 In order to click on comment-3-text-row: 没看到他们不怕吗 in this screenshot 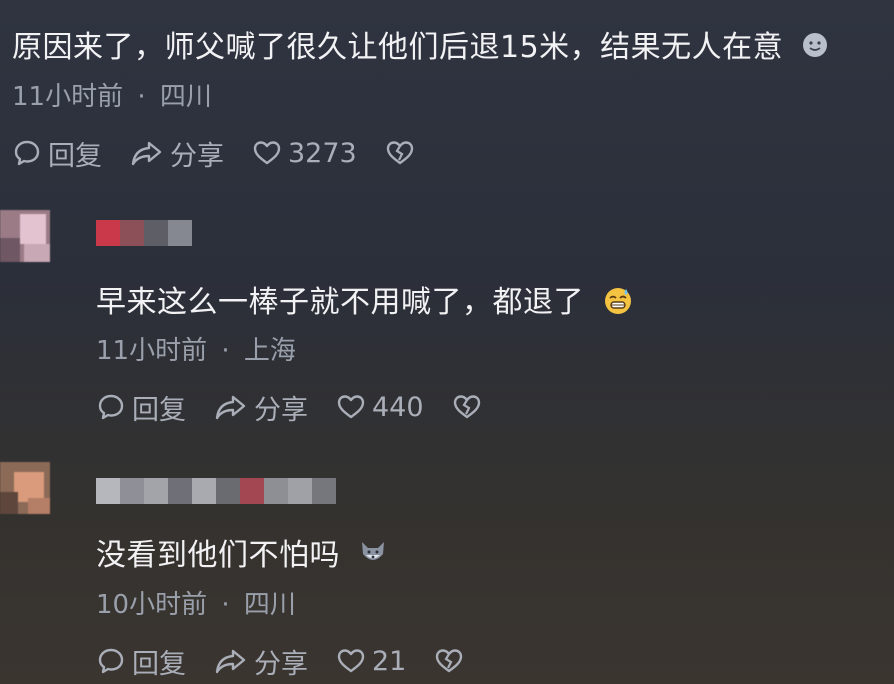, I will do `click(242, 553)`.